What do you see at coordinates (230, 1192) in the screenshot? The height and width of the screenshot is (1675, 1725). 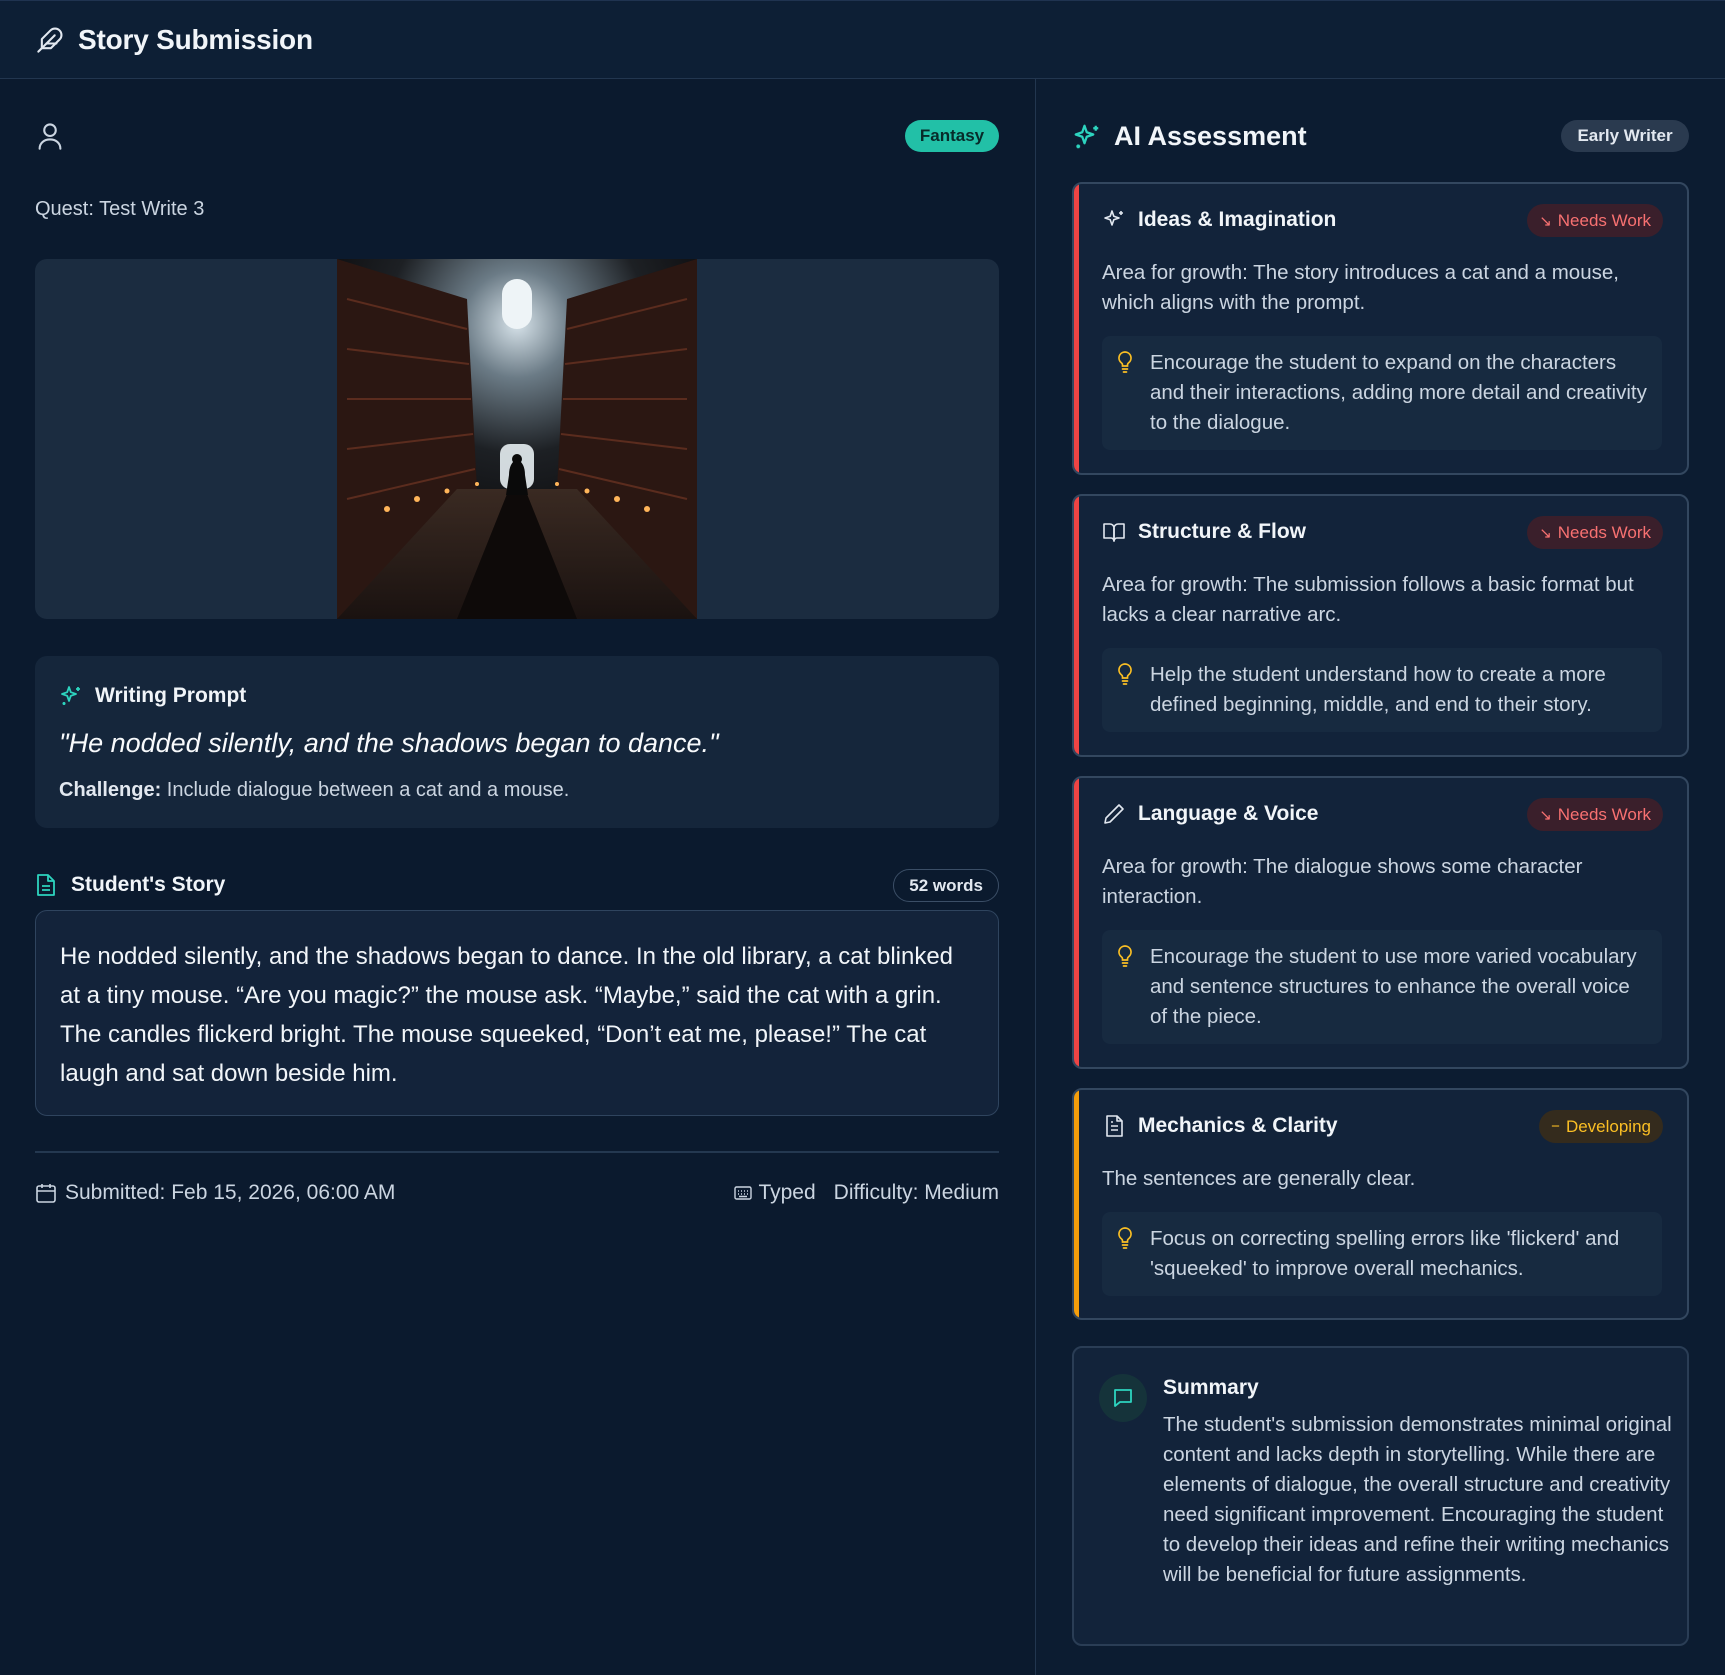 I see `submitted-text: Submitted: Feb 15, 2026, 06:00 AM` at bounding box center [230, 1192].